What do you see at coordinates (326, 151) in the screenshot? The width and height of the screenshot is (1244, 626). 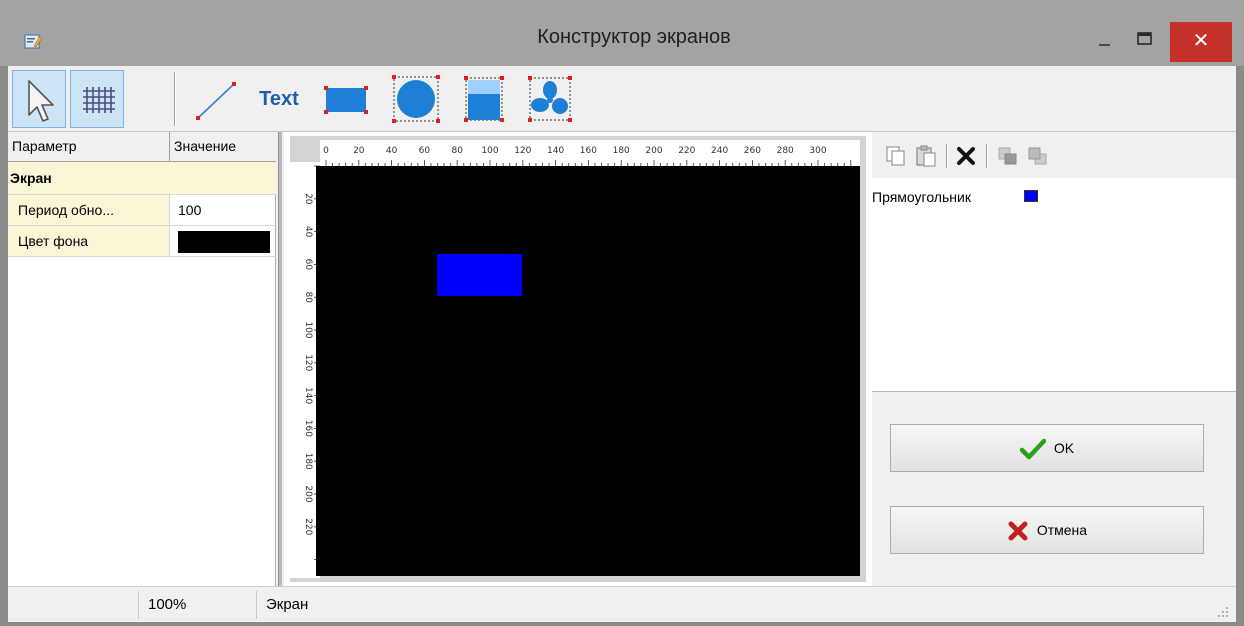 I see `ruler-label: 0` at bounding box center [326, 151].